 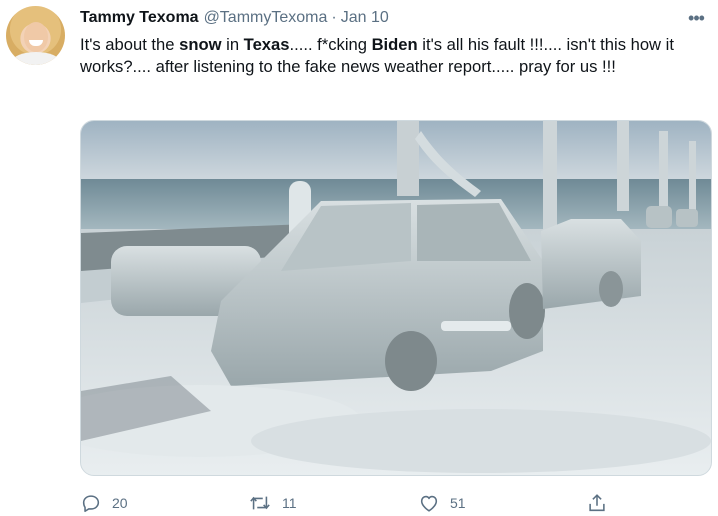 I want to click on like-button: 51, so click(x=442, y=503).